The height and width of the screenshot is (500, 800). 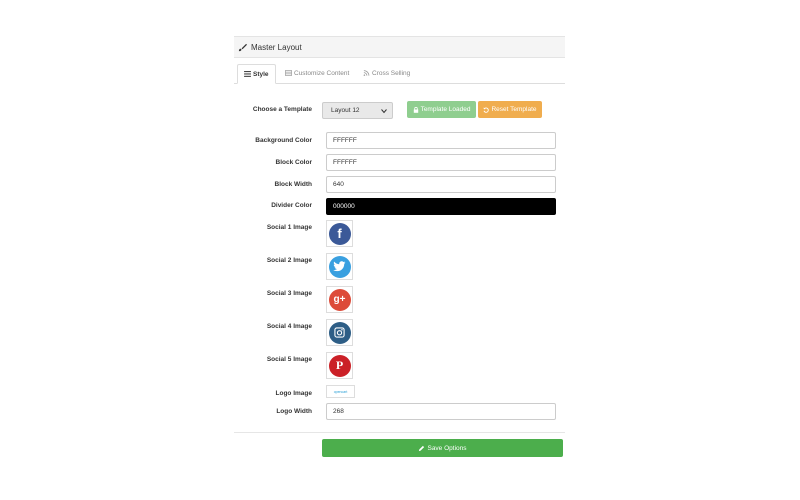 I want to click on social-1-image: f, so click(x=339, y=233).